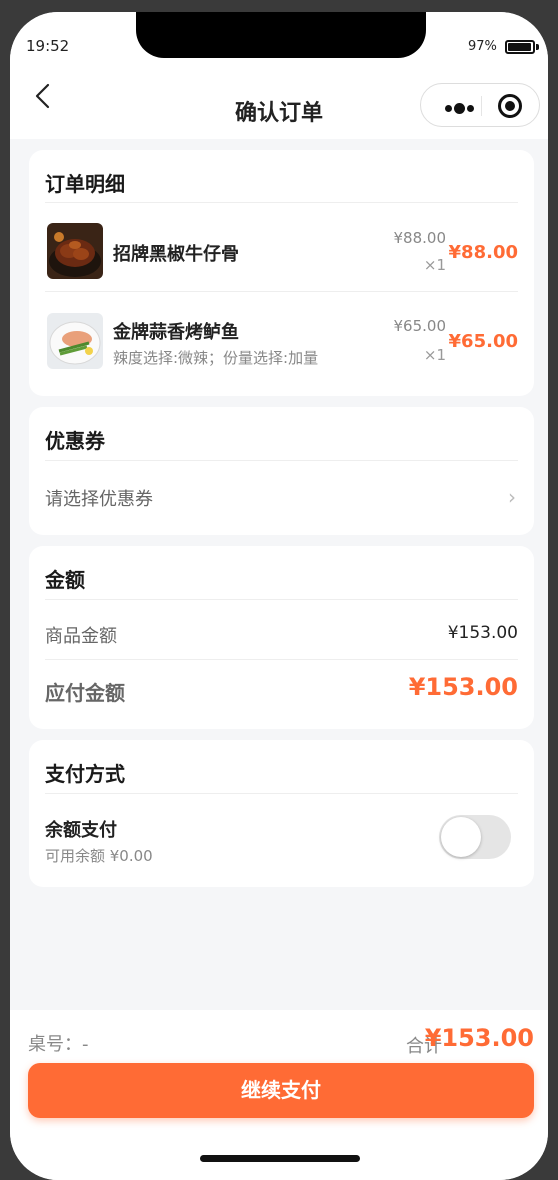 This screenshot has width=558, height=1180. Describe the element at coordinates (281, 813) in the screenshot. I see `payment-method-card: 支付方式 余额支付 可用余额 ¥0.00` at that location.